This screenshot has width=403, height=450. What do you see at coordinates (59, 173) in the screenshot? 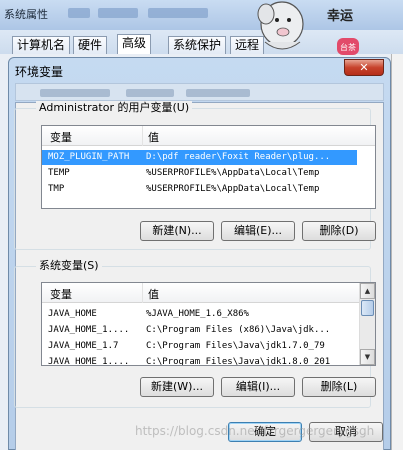
I see `variable-name: TEMP` at bounding box center [59, 173].